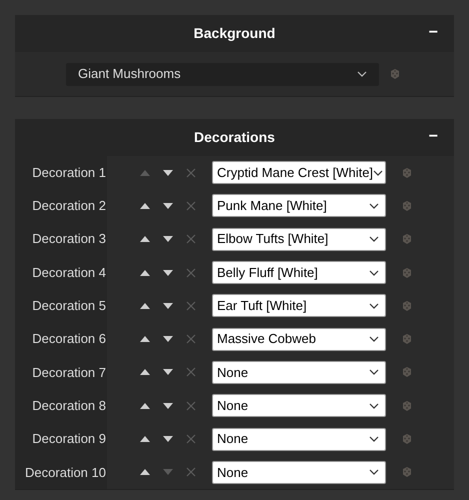 The image size is (469, 500). I want to click on decoration-label: Decoration 9, so click(69, 439).